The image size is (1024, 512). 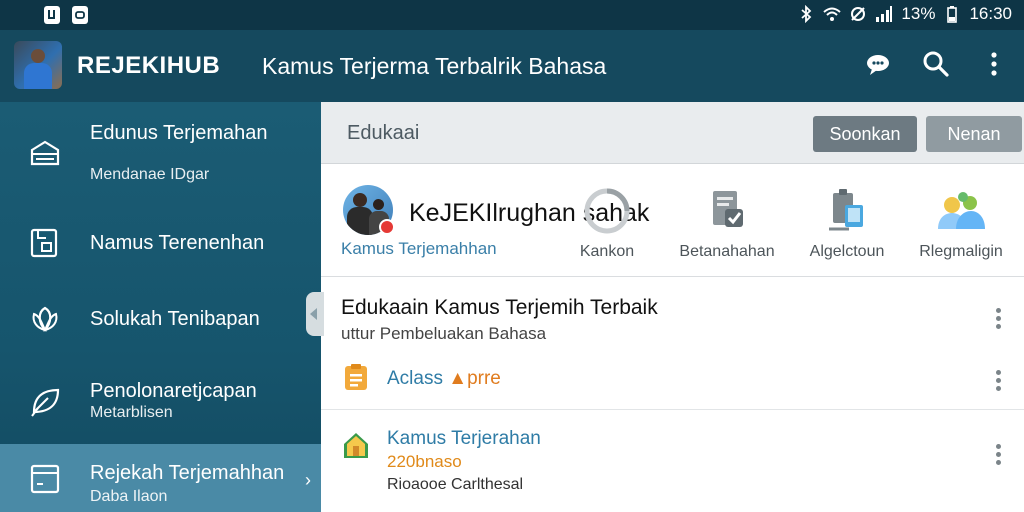 I want to click on drawer-item-edunus: Edunus Terjemahan Mendanae IDgar, so click(x=160, y=154).